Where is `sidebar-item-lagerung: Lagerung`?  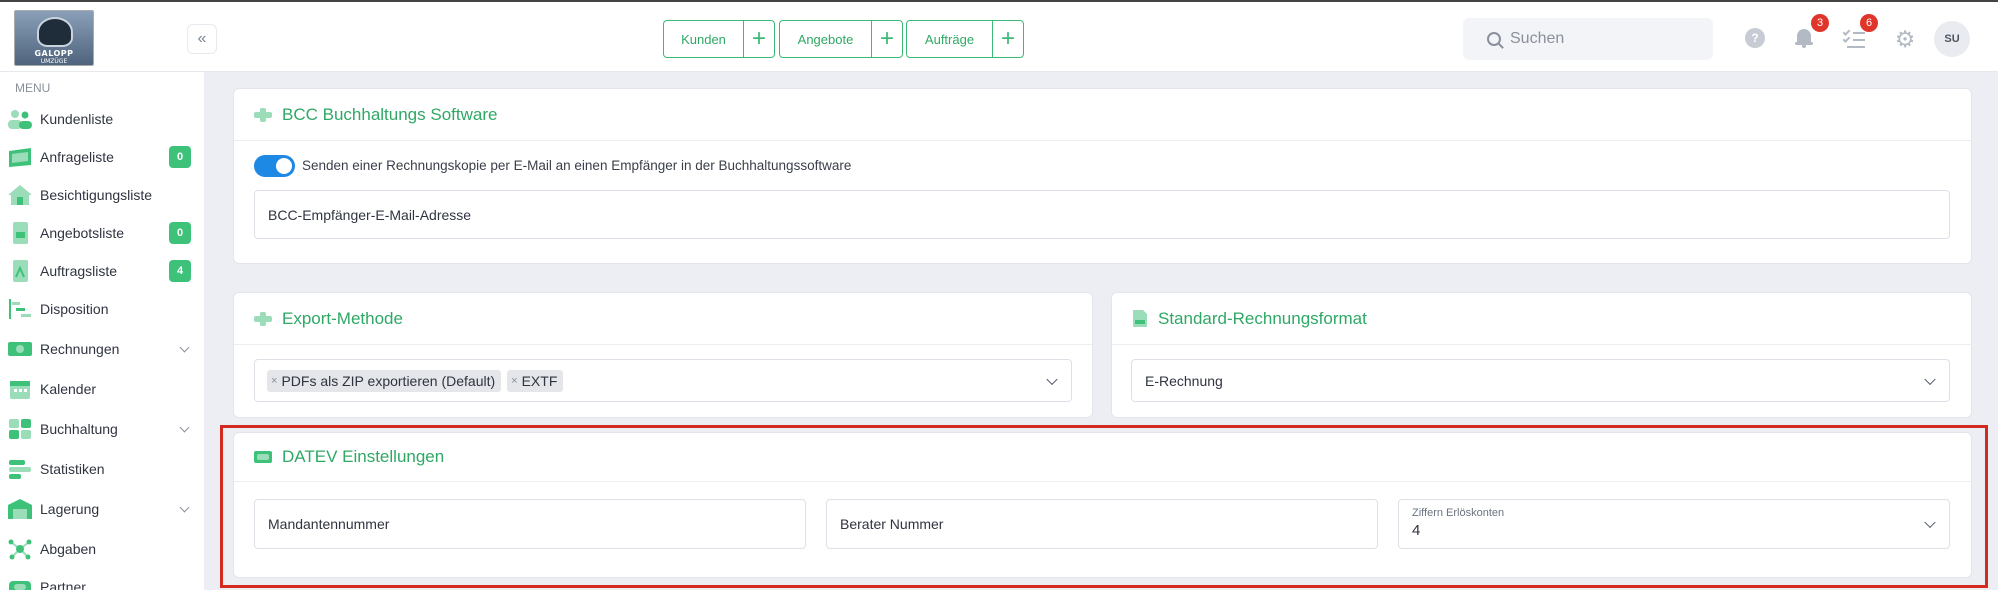
sidebar-item-lagerung: Lagerung is located at coordinates (102, 509).